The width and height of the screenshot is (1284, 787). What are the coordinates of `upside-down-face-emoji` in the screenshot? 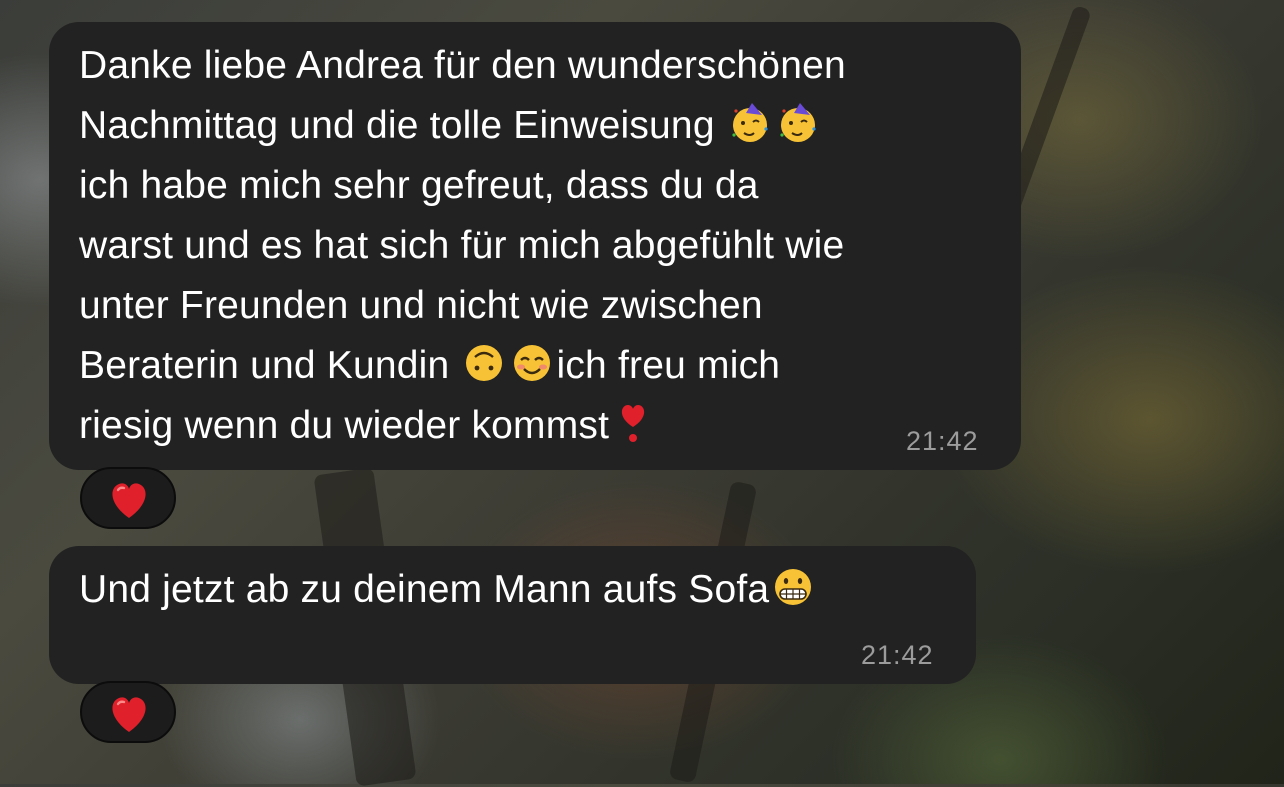 It's located at (484, 363).